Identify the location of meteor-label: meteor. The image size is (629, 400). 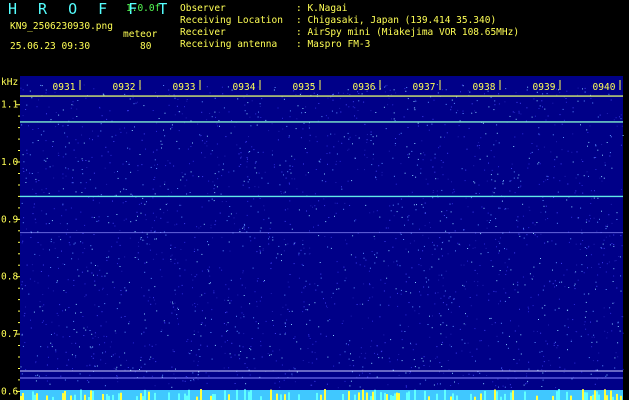
(140, 34).